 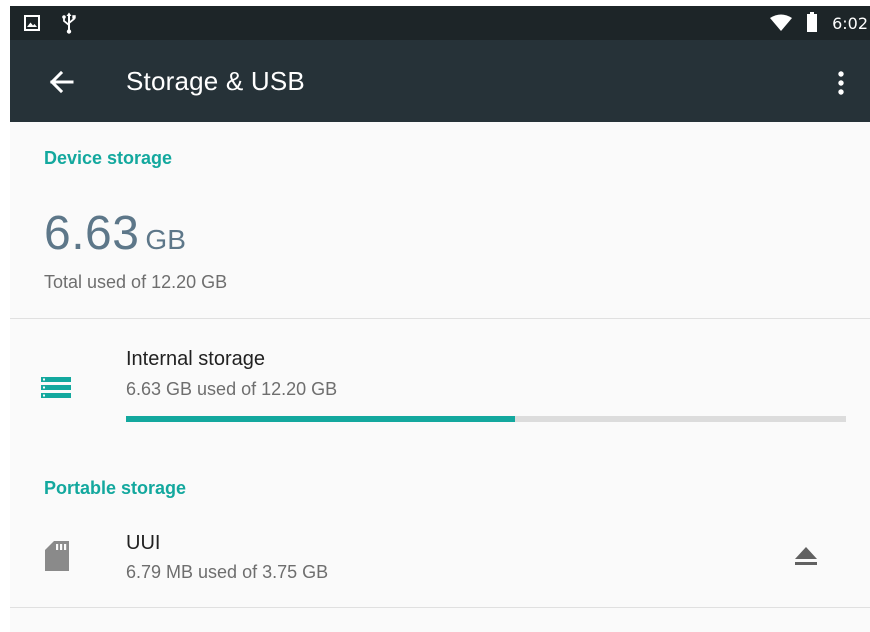 What do you see at coordinates (227, 572) in the screenshot?
I see `portable-storage-subtitle: 6.79 MB used of 3.75 GB` at bounding box center [227, 572].